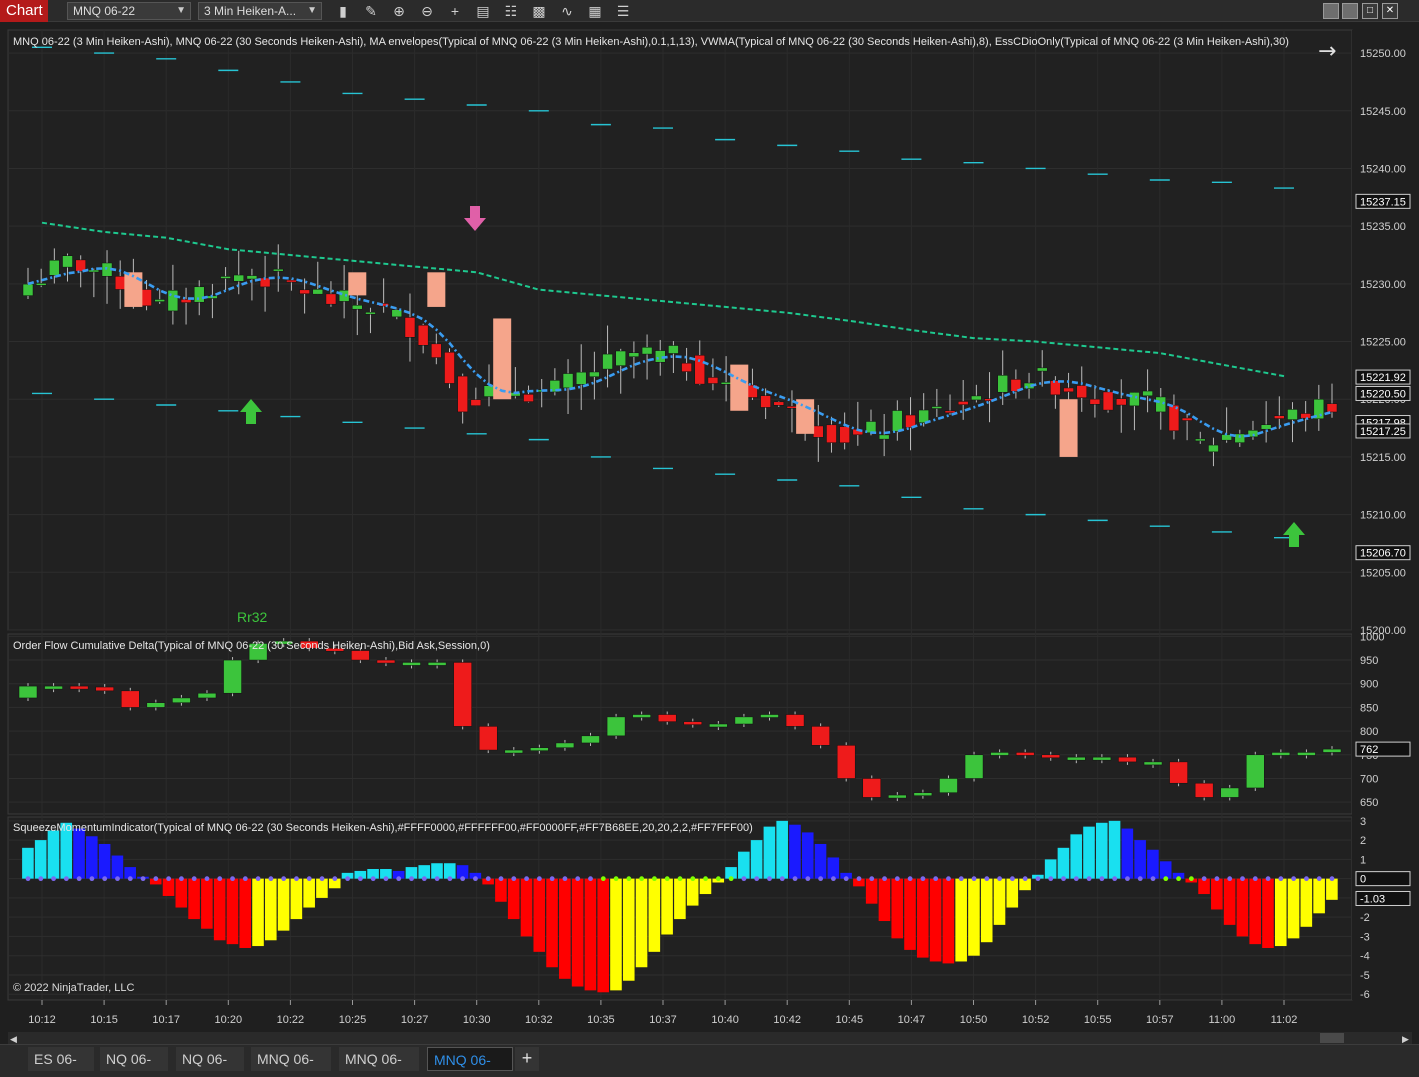 The width and height of the screenshot is (1419, 1077). Describe the element at coordinates (210, 1062) in the screenshot. I see `tab-nq-06-22-2: NQ 06-22` at that location.